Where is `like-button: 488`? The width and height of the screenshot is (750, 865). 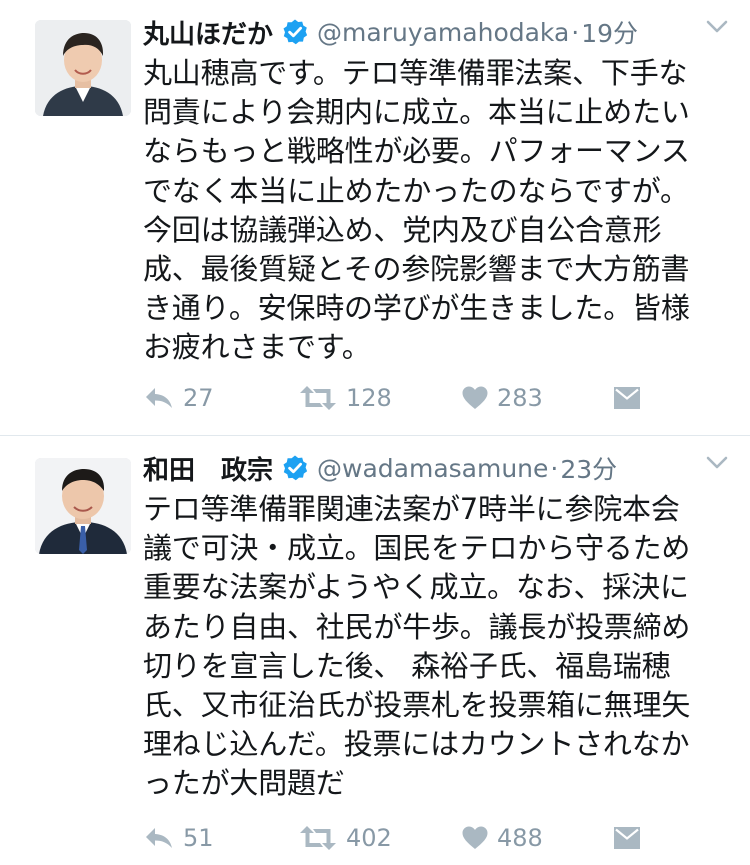 like-button: 488 is located at coordinates (502, 838).